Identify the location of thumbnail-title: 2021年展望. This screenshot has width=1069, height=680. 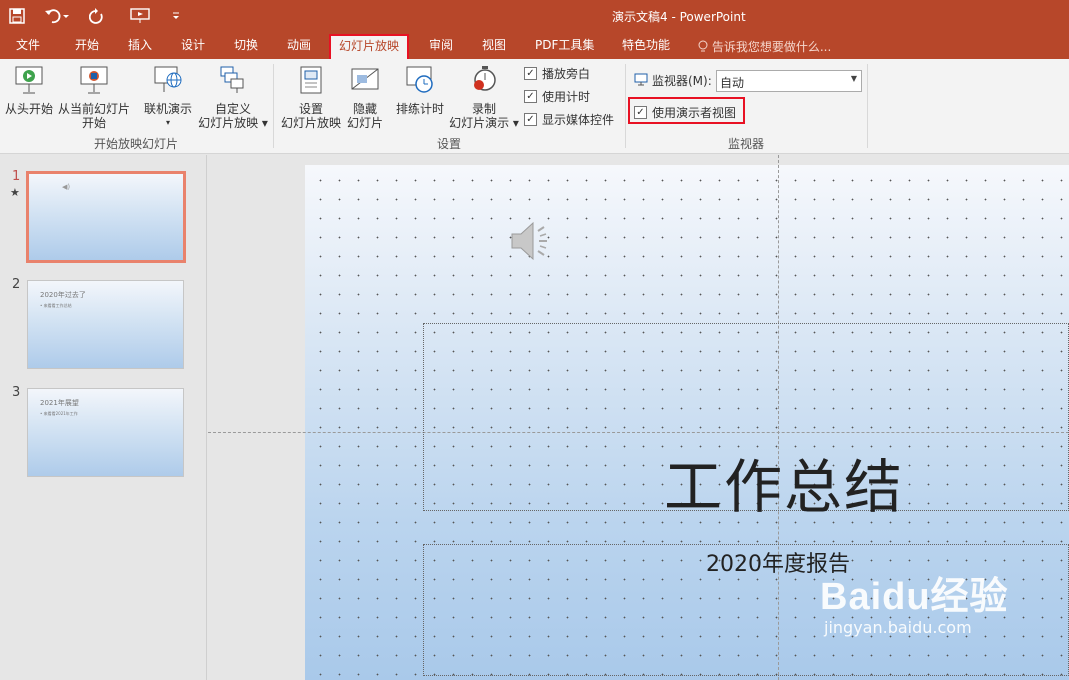
(59, 403).